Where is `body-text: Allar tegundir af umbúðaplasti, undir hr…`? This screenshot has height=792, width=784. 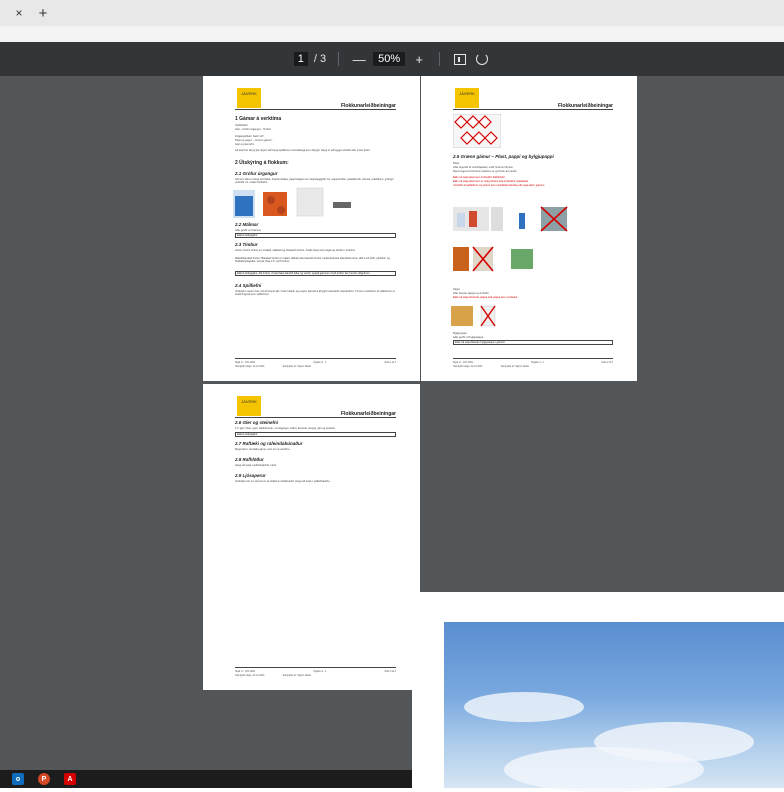 body-text: Allar tegundir af umbúðaplasti, undir hr… is located at coordinates (483, 167).